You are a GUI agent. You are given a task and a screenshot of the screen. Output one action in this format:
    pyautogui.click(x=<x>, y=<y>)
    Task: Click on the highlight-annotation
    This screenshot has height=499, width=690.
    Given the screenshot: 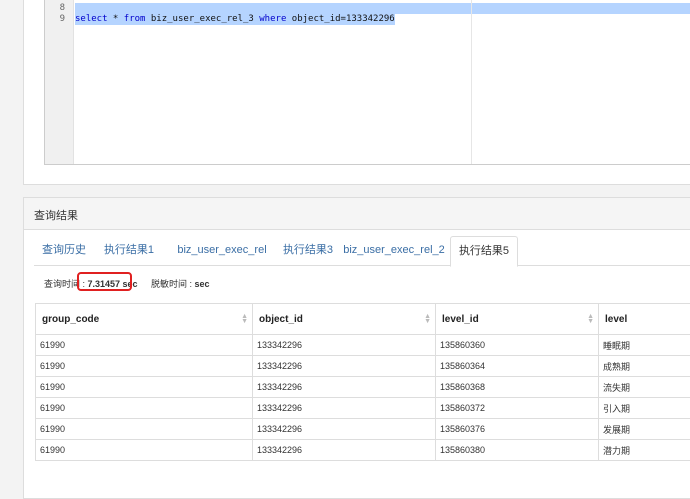 What is the action you would take?
    pyautogui.click(x=104, y=281)
    